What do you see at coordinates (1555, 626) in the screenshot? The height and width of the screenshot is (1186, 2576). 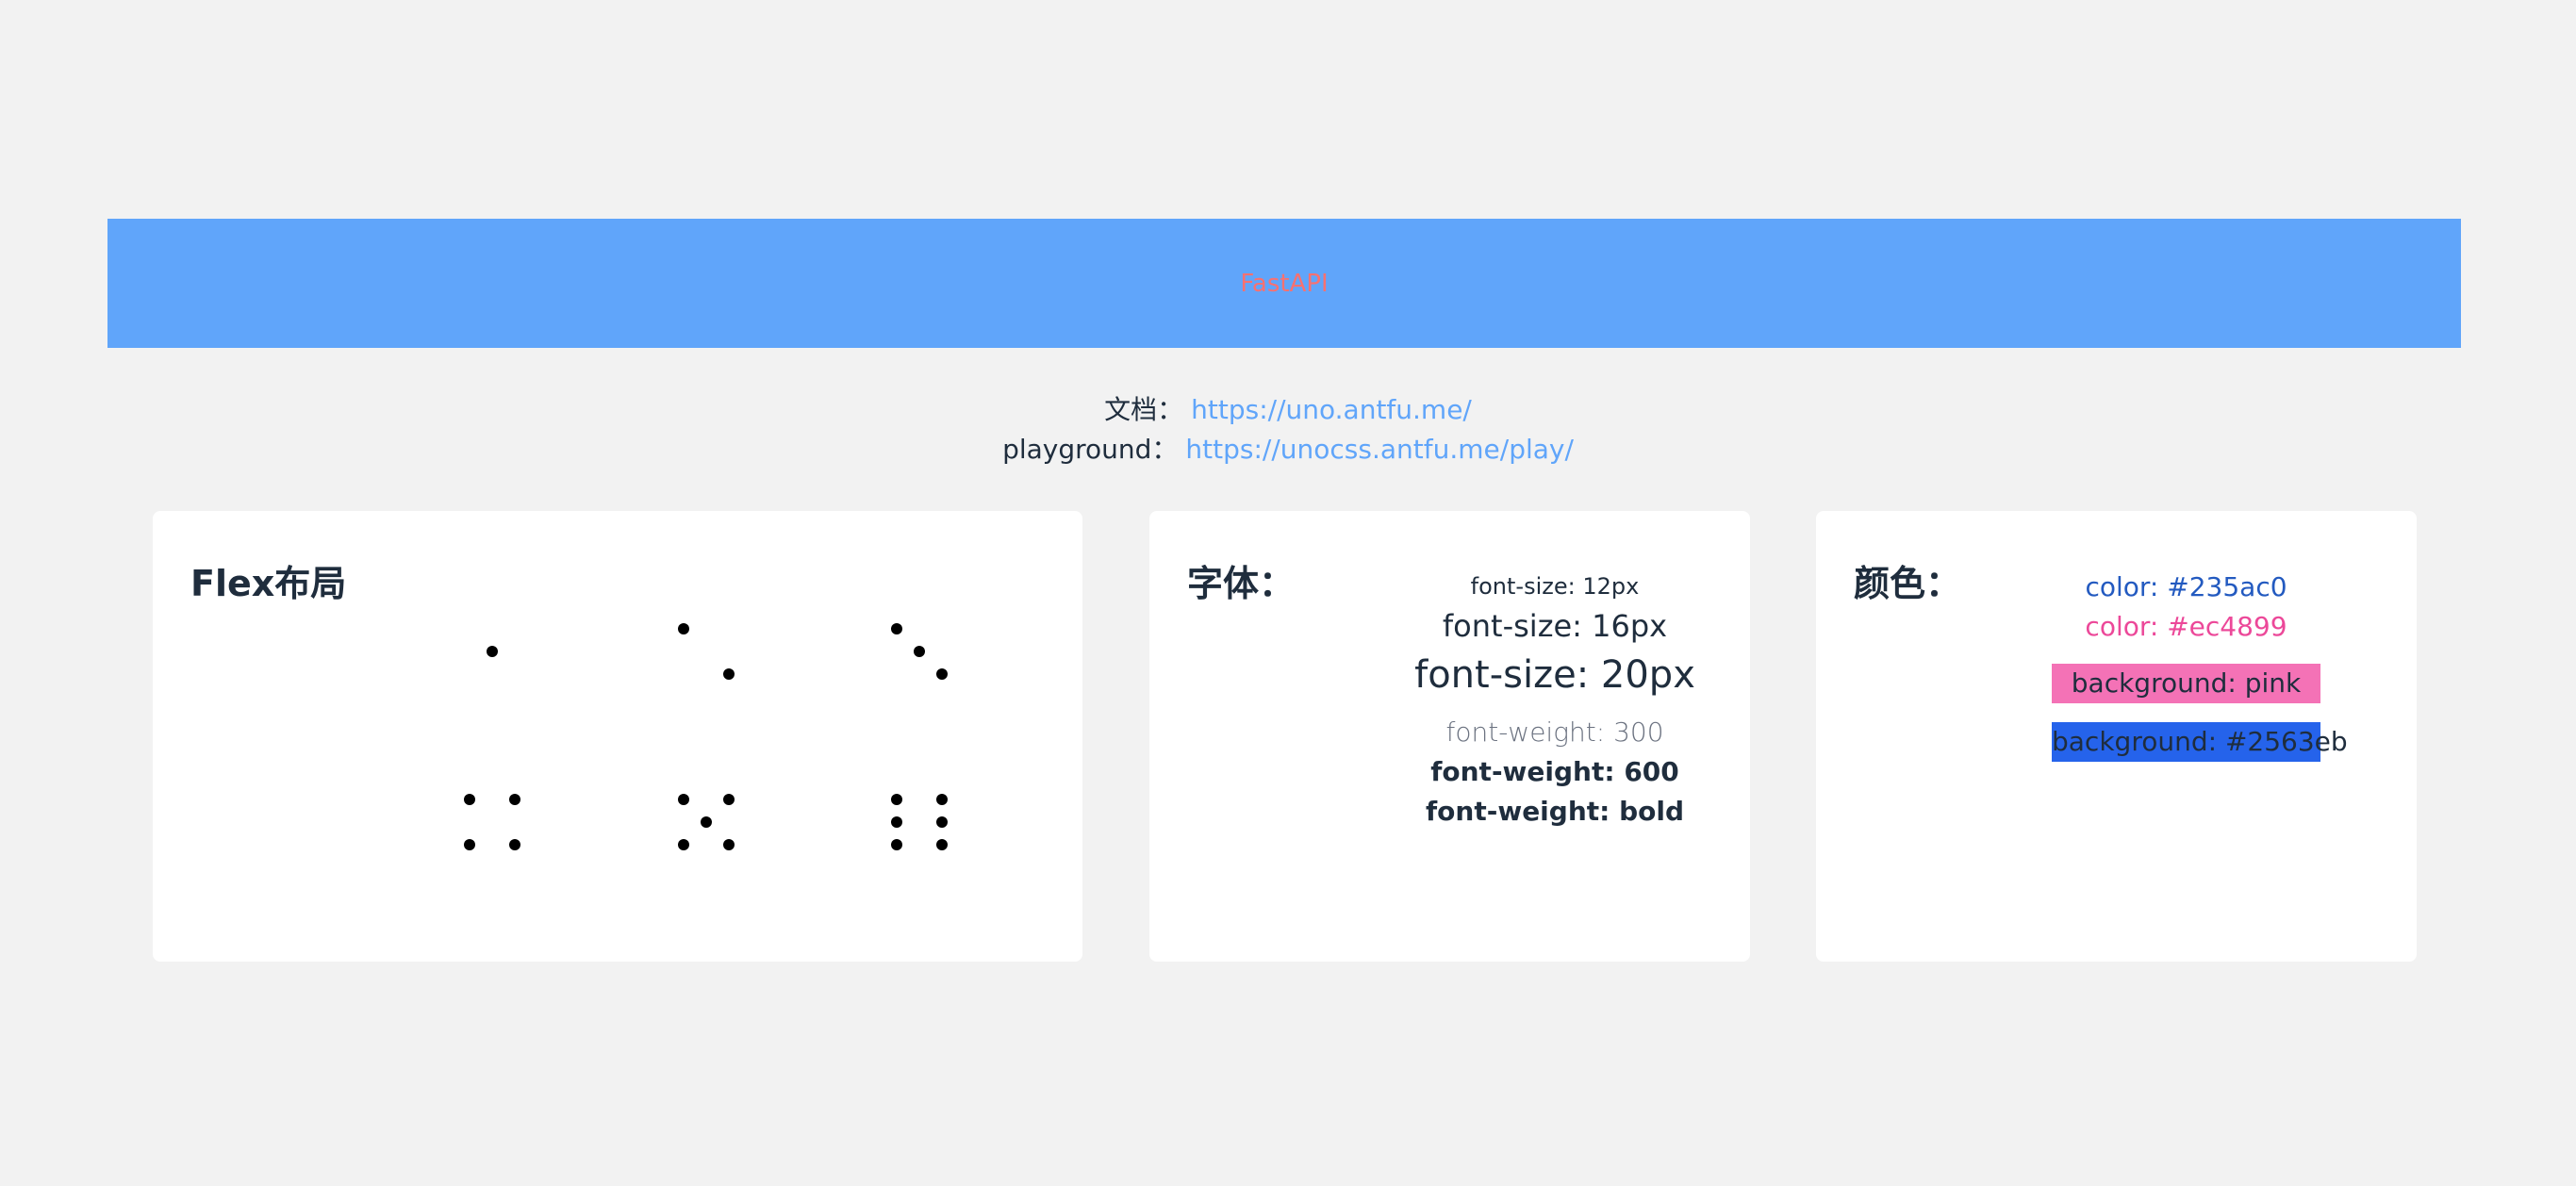 I see `font-size-16-sample: font-size: 16px` at bounding box center [1555, 626].